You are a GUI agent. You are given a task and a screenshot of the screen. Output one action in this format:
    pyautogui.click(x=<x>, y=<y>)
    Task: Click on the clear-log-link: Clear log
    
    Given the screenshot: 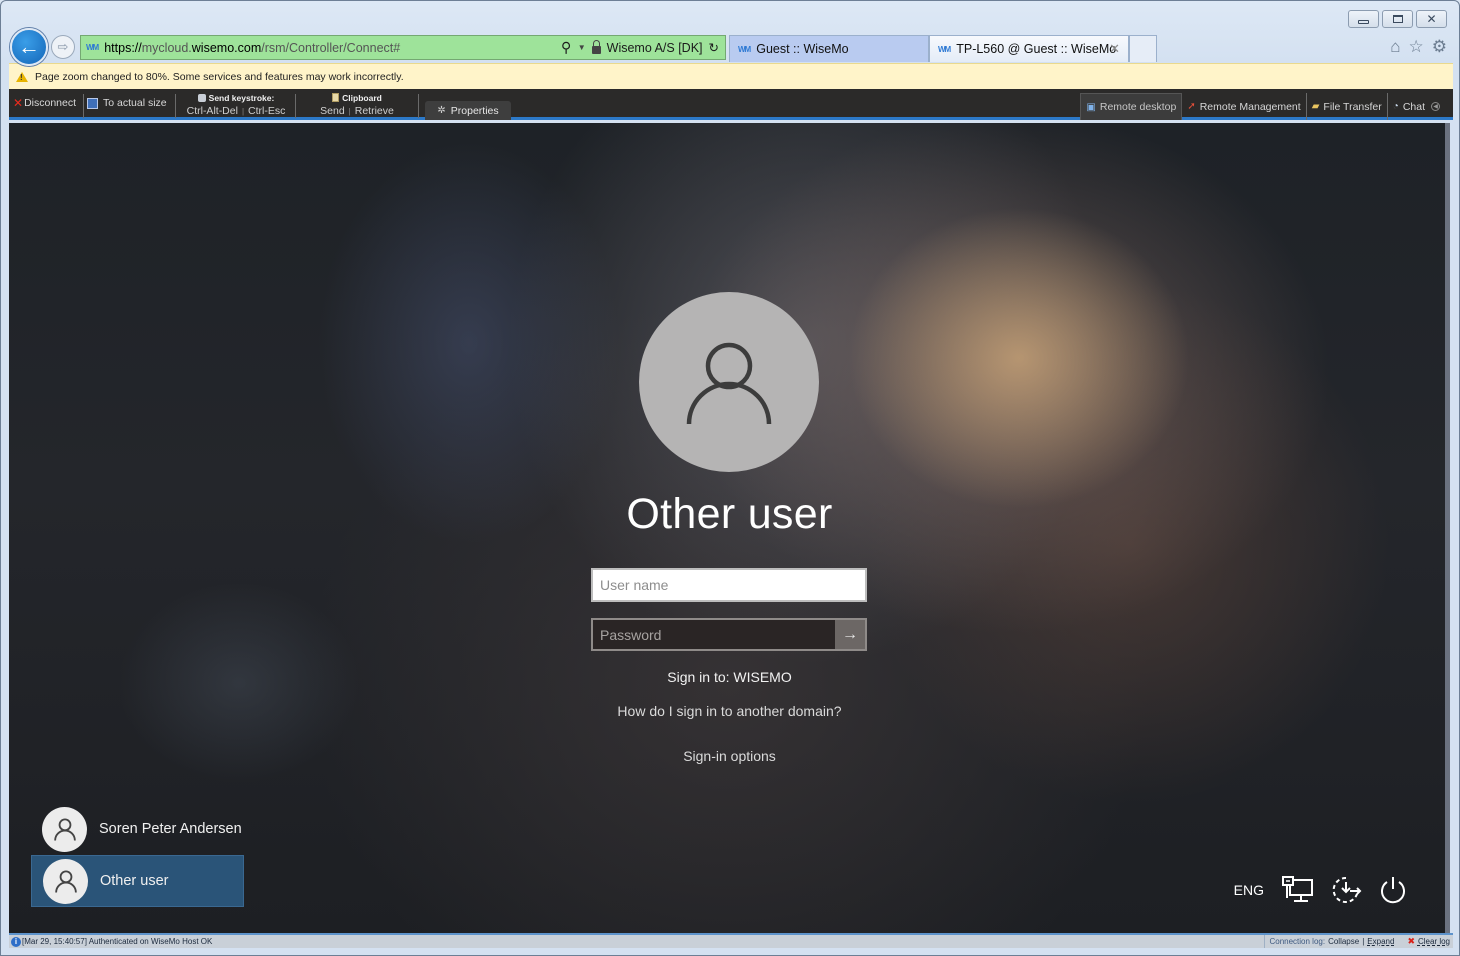 What is the action you would take?
    pyautogui.click(x=1434, y=941)
    